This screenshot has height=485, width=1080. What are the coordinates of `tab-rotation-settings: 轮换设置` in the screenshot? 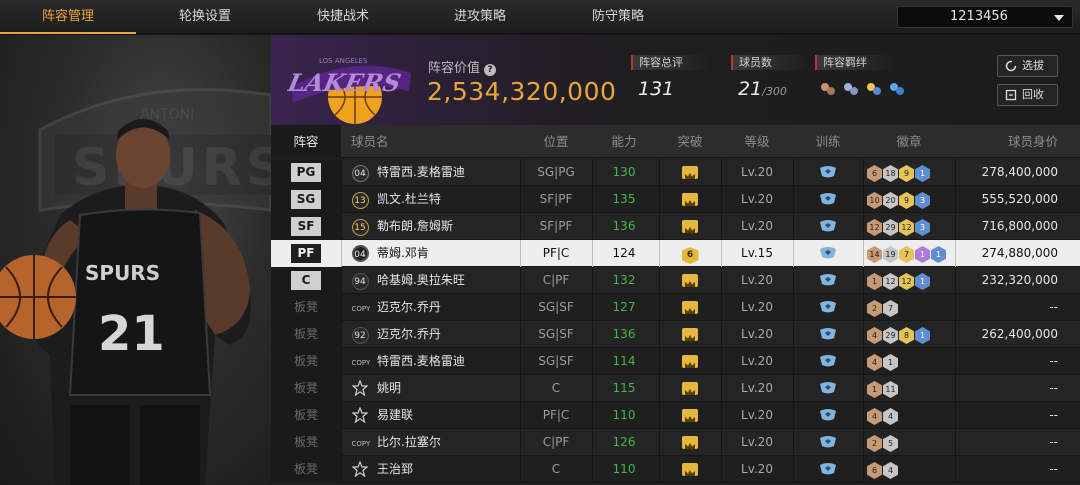 It's located at (205, 17).